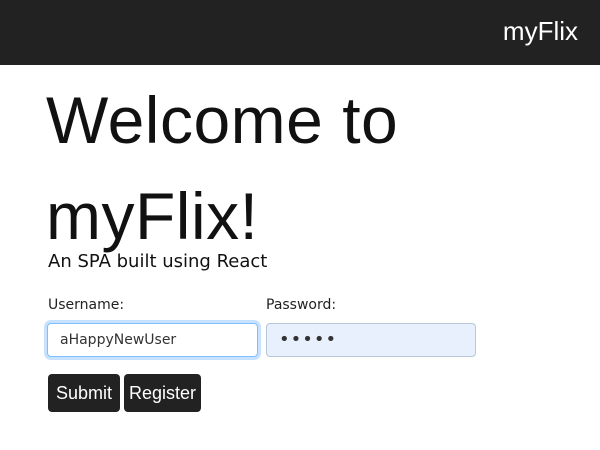 The width and height of the screenshot is (600, 450). Describe the element at coordinates (300, 32) in the screenshot. I see `navbar: myFlix` at that location.